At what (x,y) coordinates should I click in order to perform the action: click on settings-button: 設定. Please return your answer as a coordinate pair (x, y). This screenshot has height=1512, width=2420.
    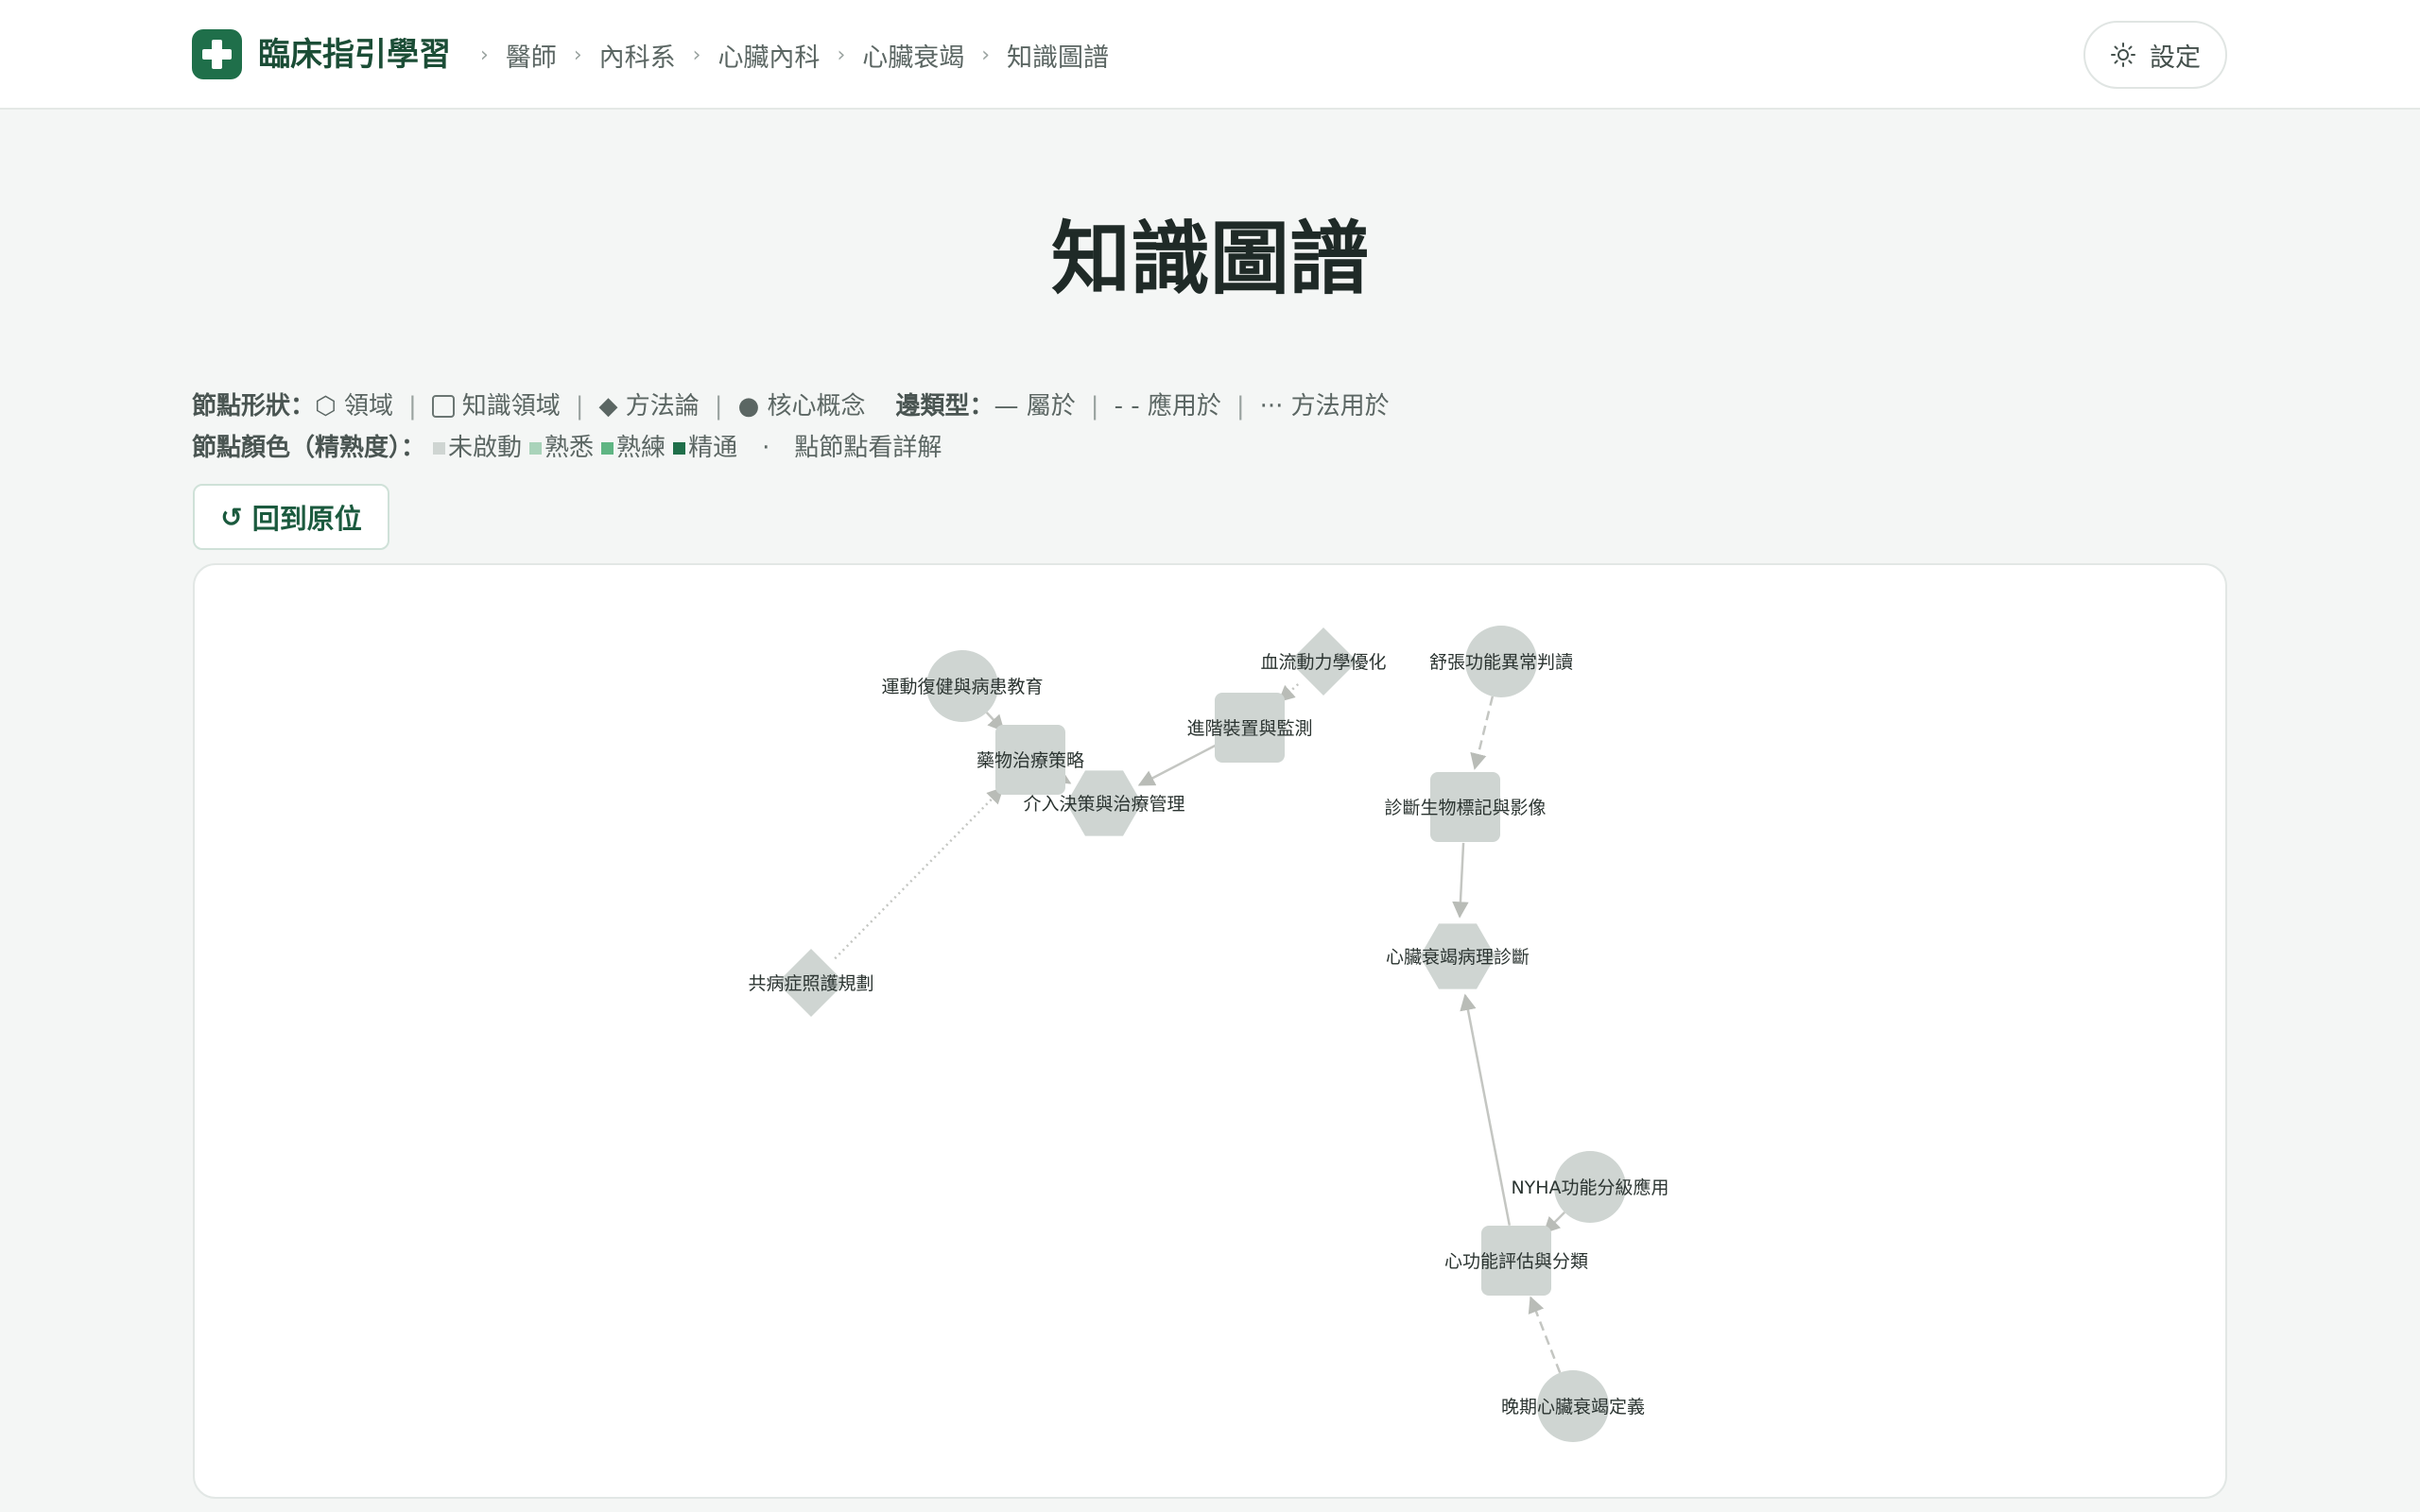
    Looking at the image, I should click on (2155, 55).